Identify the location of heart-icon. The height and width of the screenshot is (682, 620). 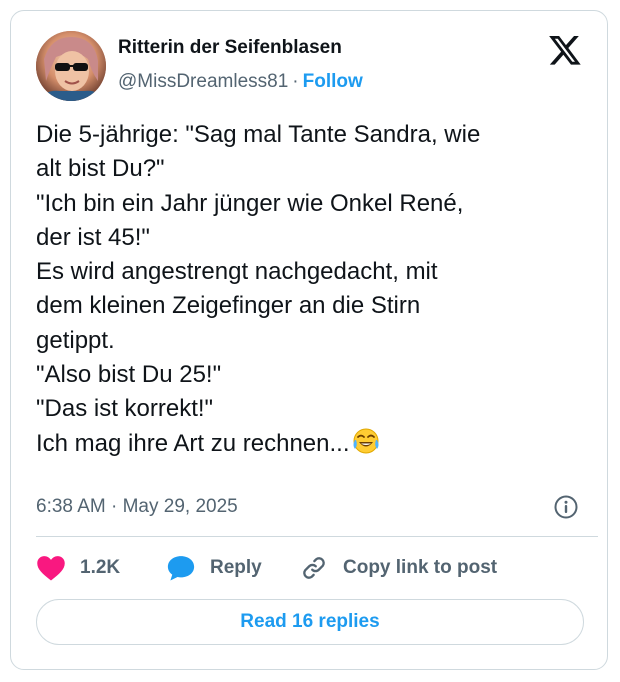
(51, 568).